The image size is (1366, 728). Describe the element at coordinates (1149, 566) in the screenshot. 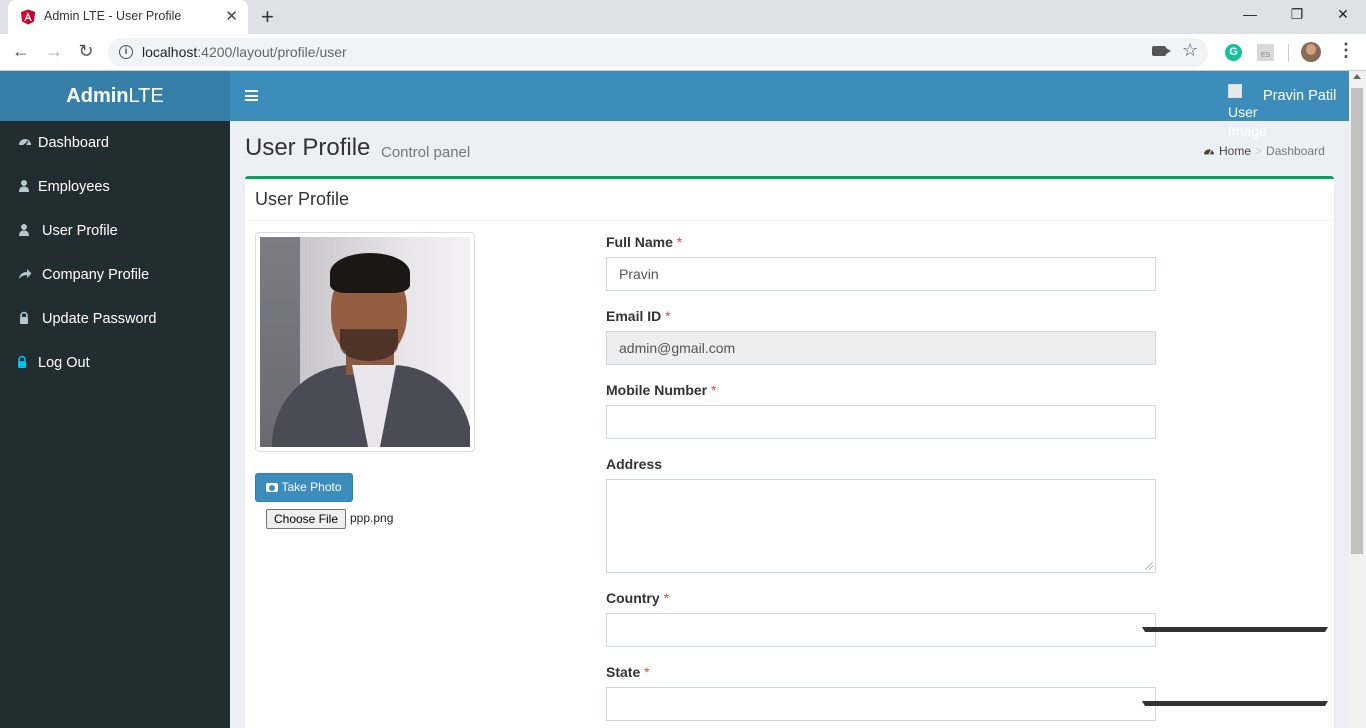

I see `resize-grip-icon` at that location.